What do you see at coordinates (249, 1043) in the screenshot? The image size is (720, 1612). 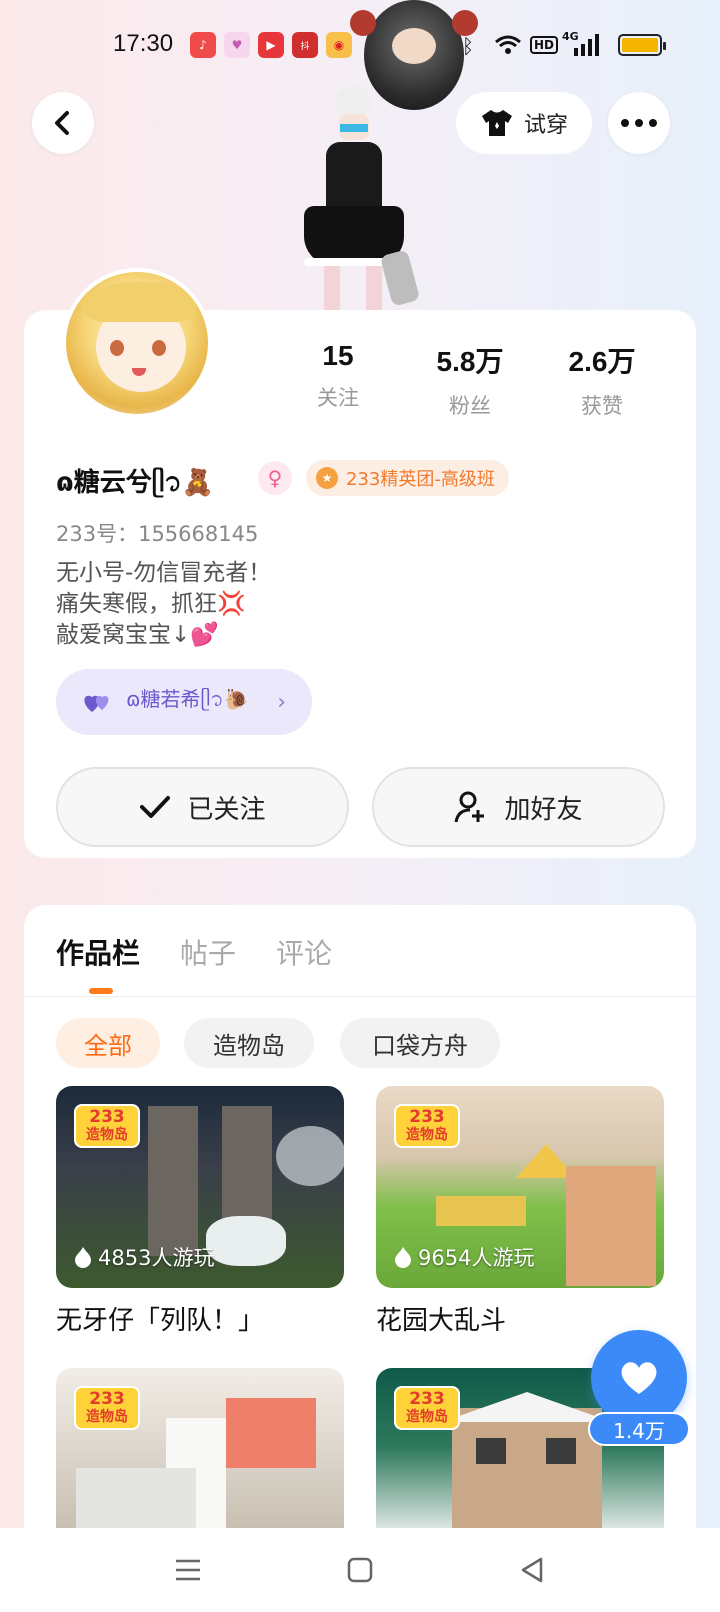 I see `filter-creation-island: 造物岛` at bounding box center [249, 1043].